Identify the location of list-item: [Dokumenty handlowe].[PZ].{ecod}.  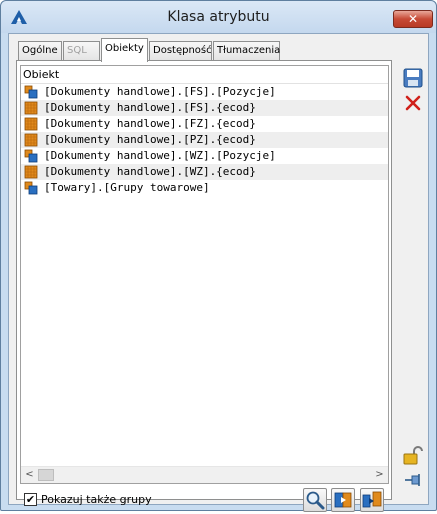
(204, 140).